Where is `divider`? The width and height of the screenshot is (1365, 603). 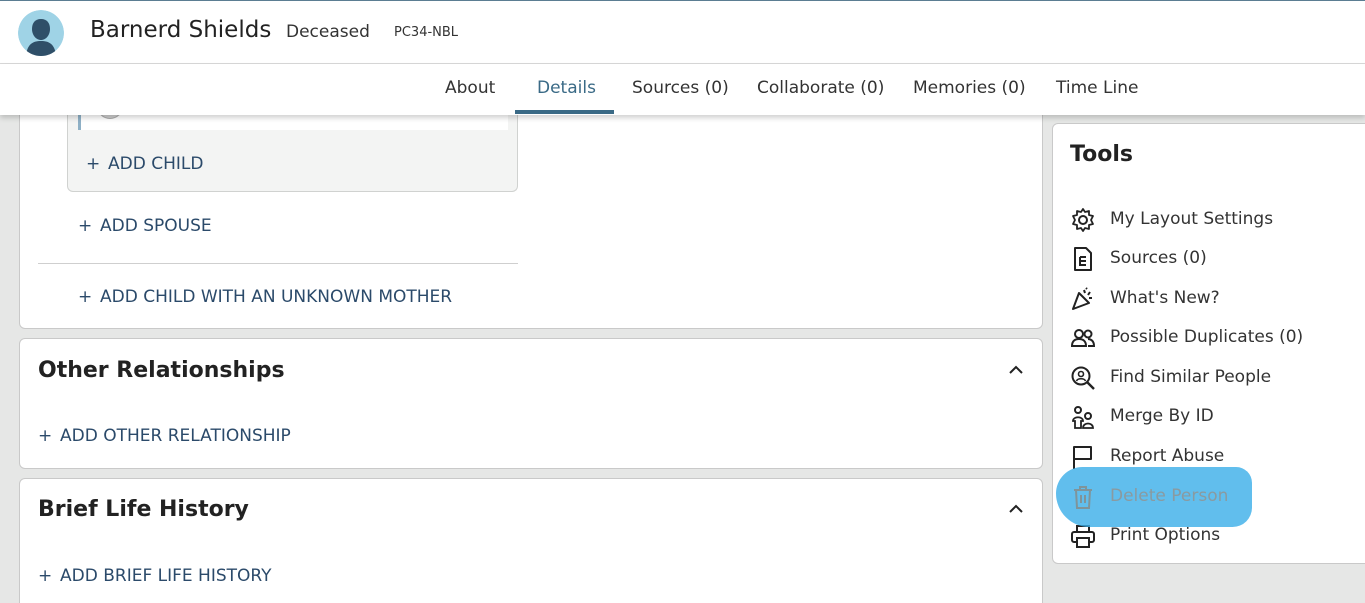
divider is located at coordinates (278, 263).